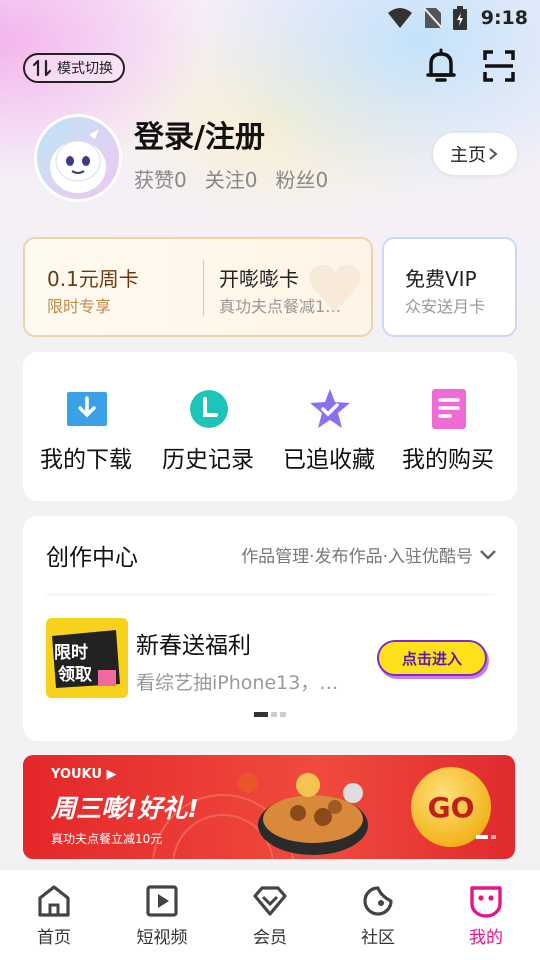  What do you see at coordinates (92, 558) in the screenshot?
I see `creation-center-title: 创作中心` at bounding box center [92, 558].